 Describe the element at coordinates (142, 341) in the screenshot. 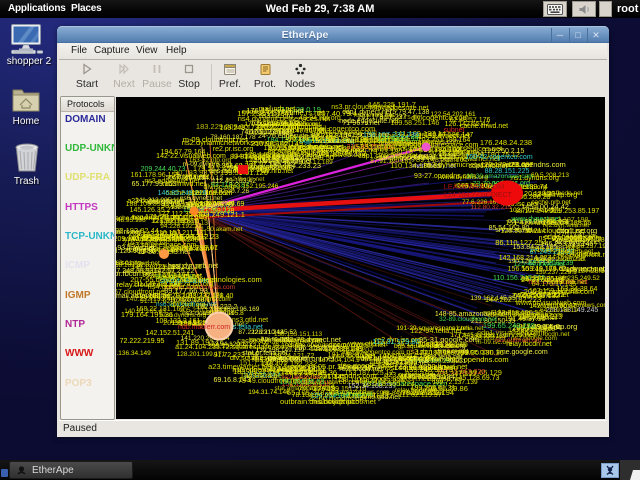

I see `svg-text: 72.222.219.95` at that location.